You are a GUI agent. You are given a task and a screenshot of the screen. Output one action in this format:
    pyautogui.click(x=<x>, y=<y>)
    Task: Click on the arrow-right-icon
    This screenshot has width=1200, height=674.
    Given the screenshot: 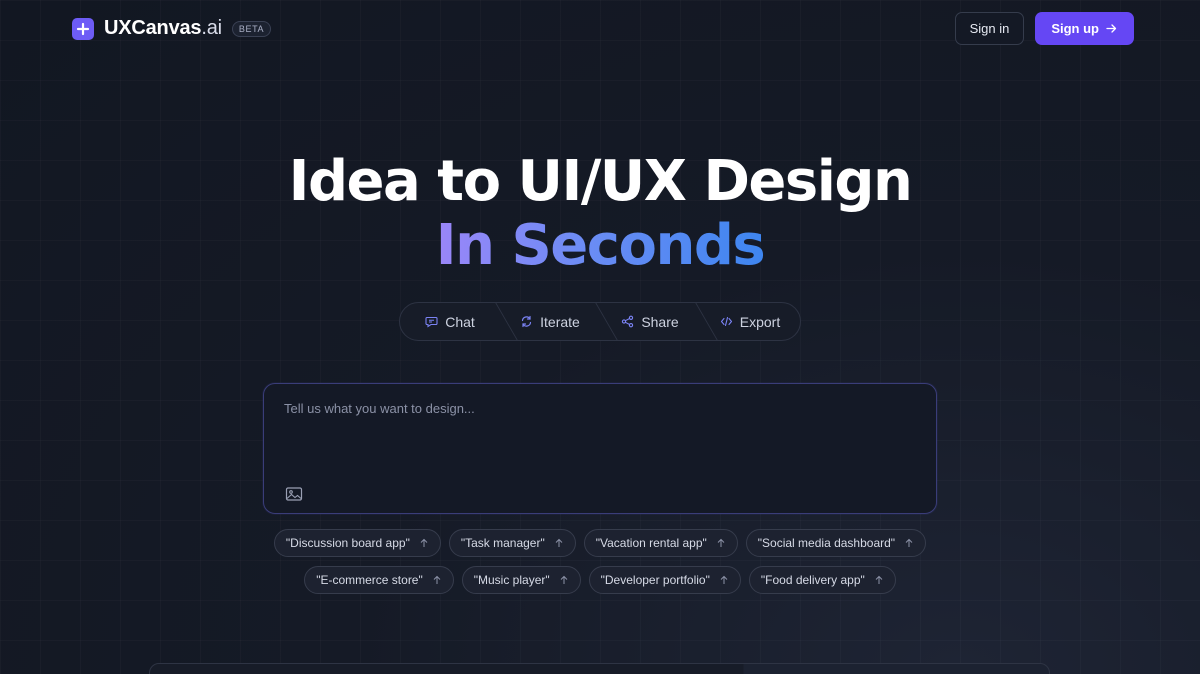 What is the action you would take?
    pyautogui.click(x=1111, y=28)
    